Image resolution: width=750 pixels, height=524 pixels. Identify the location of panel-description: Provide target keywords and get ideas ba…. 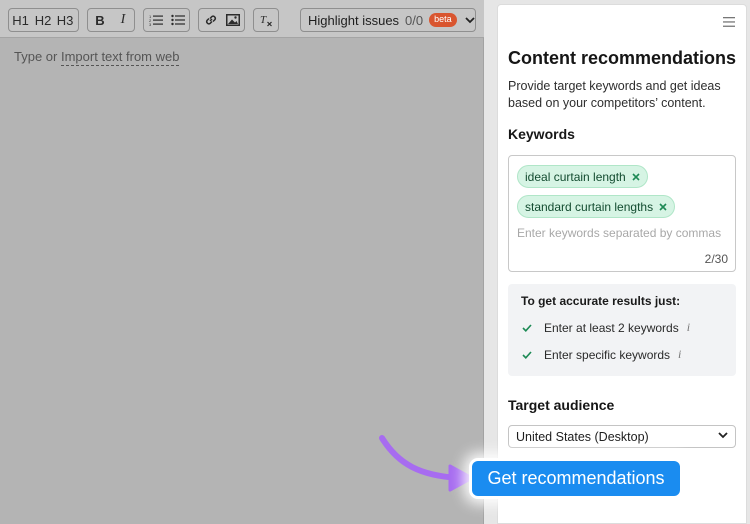
(614, 94).